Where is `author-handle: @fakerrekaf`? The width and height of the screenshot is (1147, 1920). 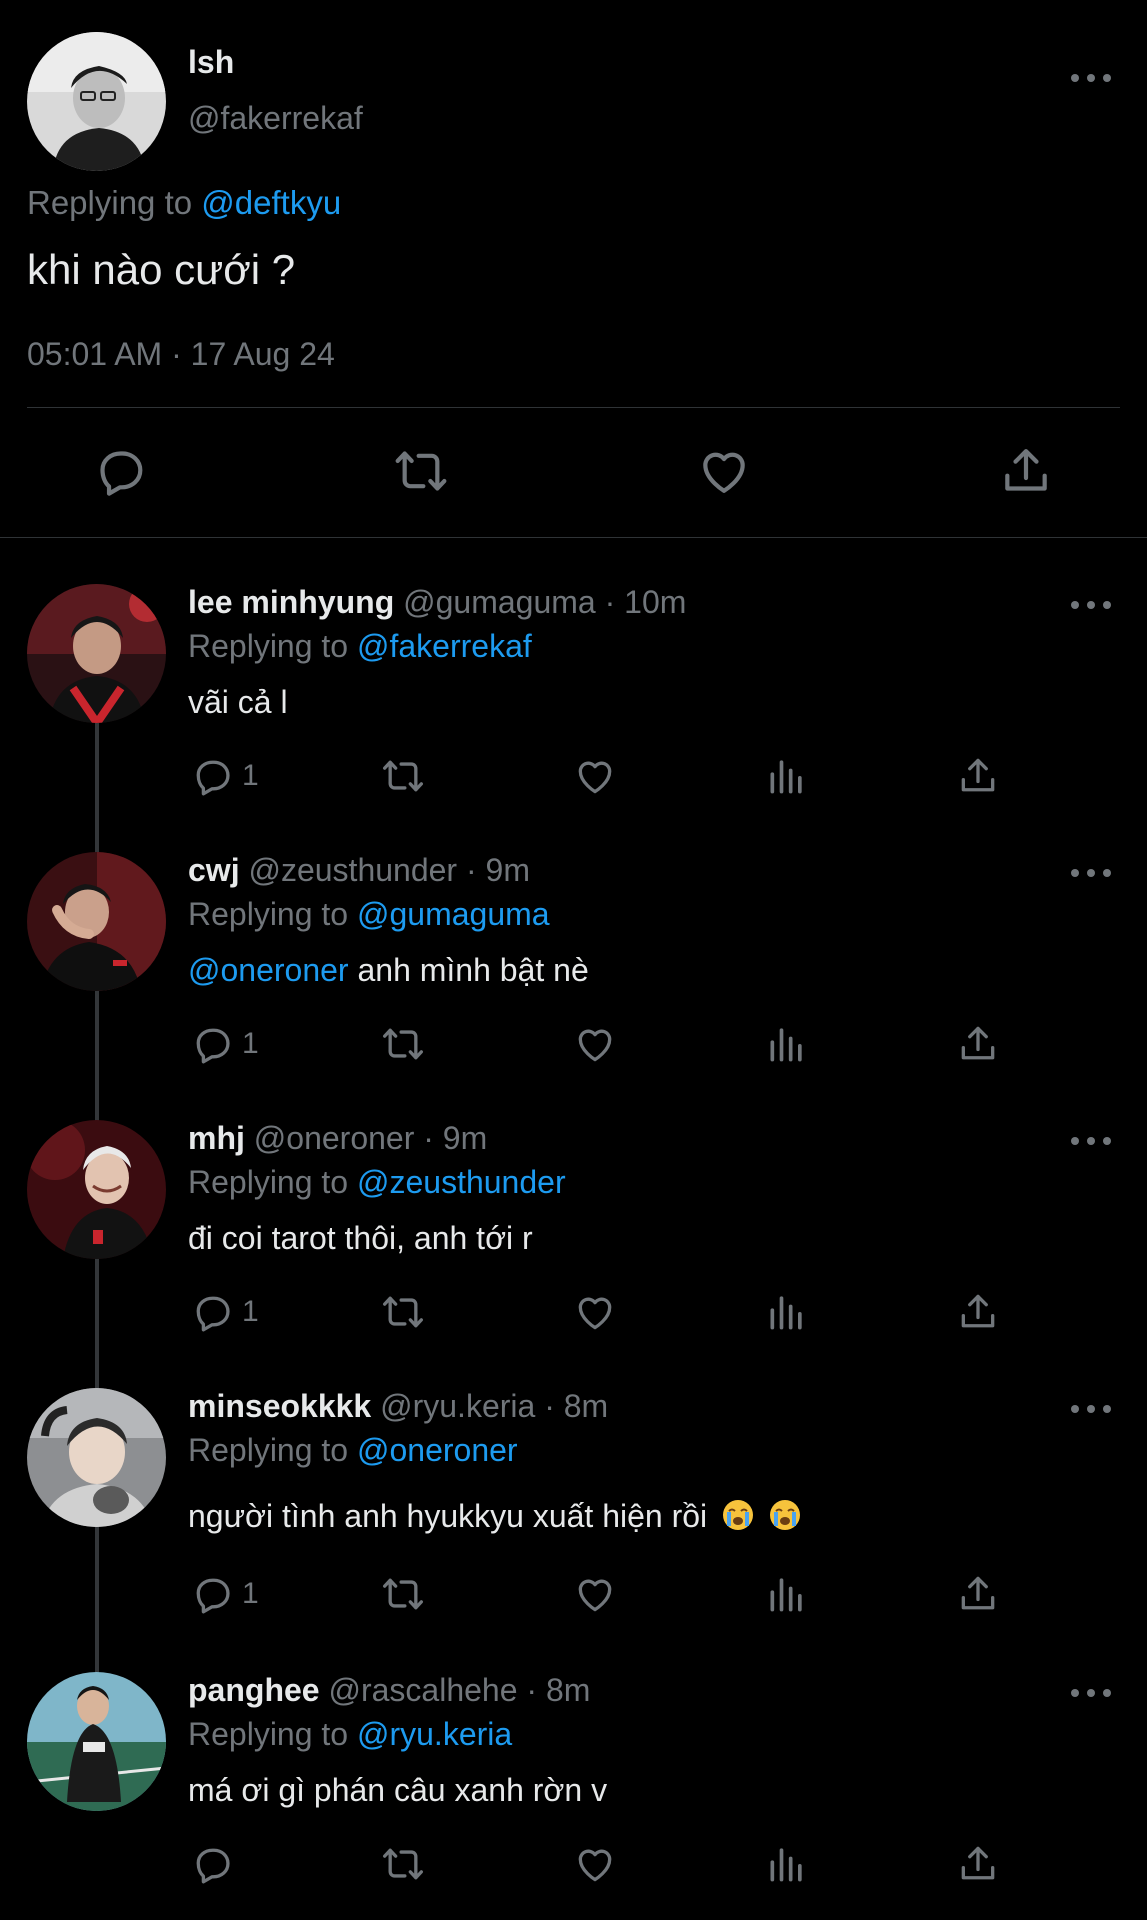 author-handle: @fakerrekaf is located at coordinates (275, 118).